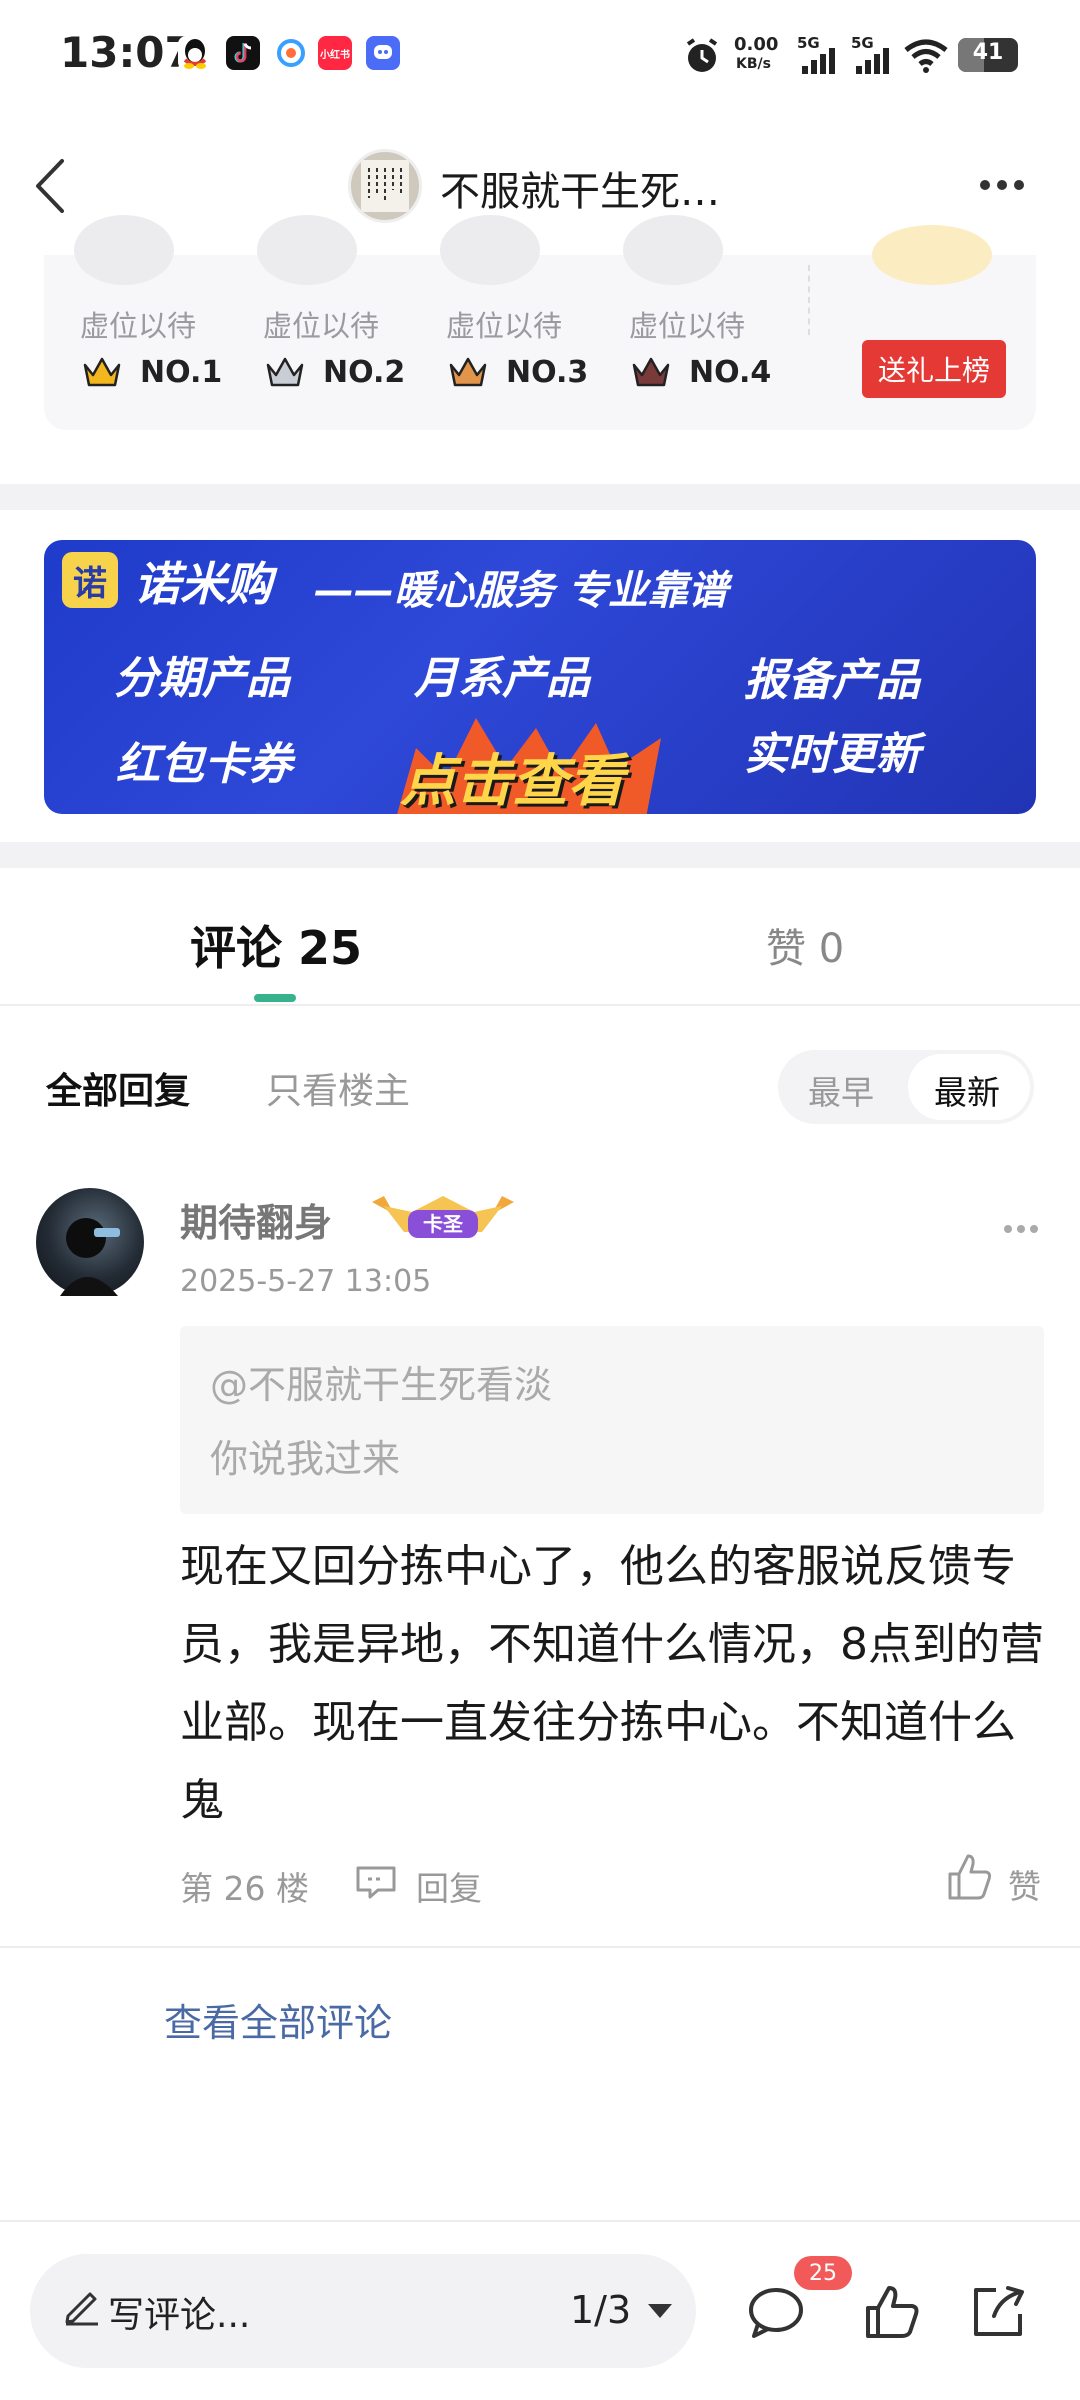 Image resolution: width=1080 pixels, height=2400 pixels. I want to click on qq-icon, so click(195, 53).